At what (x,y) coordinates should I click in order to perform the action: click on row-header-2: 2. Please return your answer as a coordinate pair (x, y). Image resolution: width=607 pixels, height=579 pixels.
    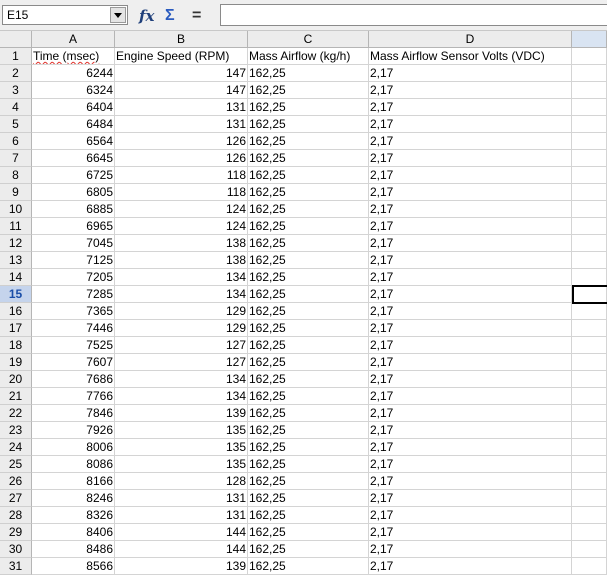
    Looking at the image, I should click on (16, 73).